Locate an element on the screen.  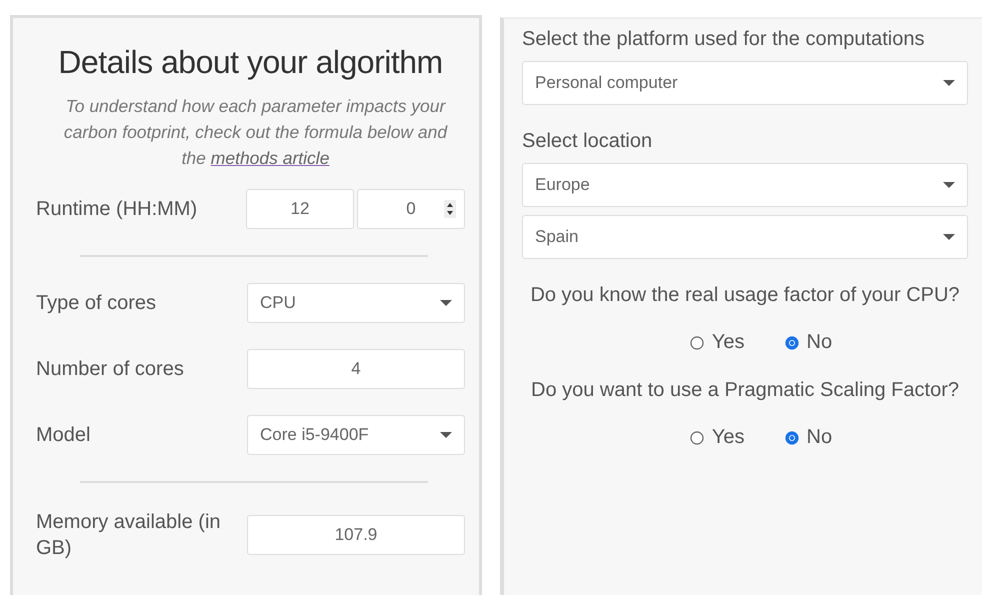
dropdown: Europe is located at coordinates (745, 185).